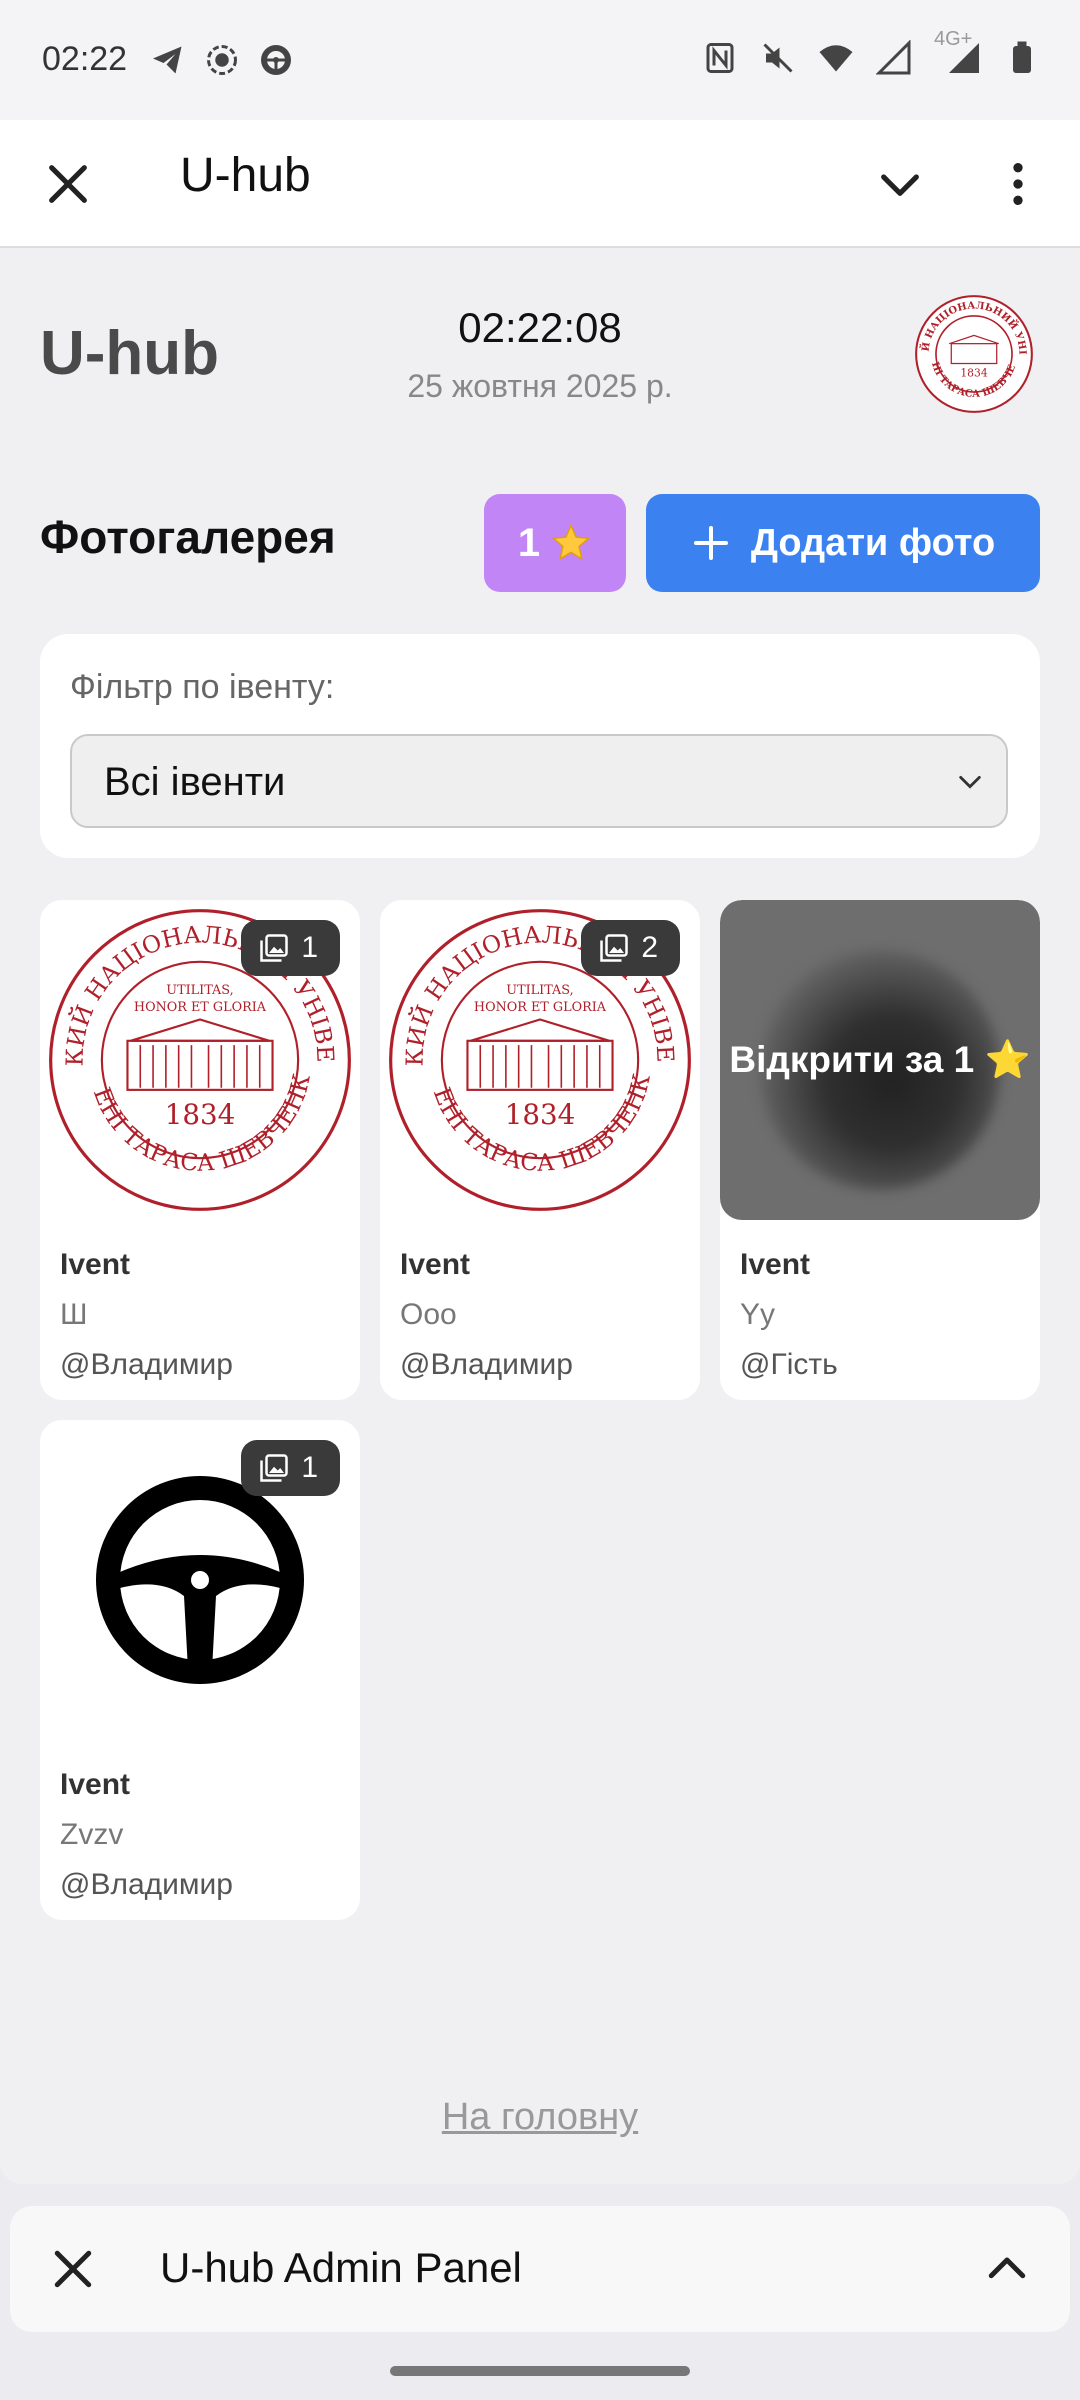  What do you see at coordinates (1022, 57) in the screenshot?
I see `battery-icon` at bounding box center [1022, 57].